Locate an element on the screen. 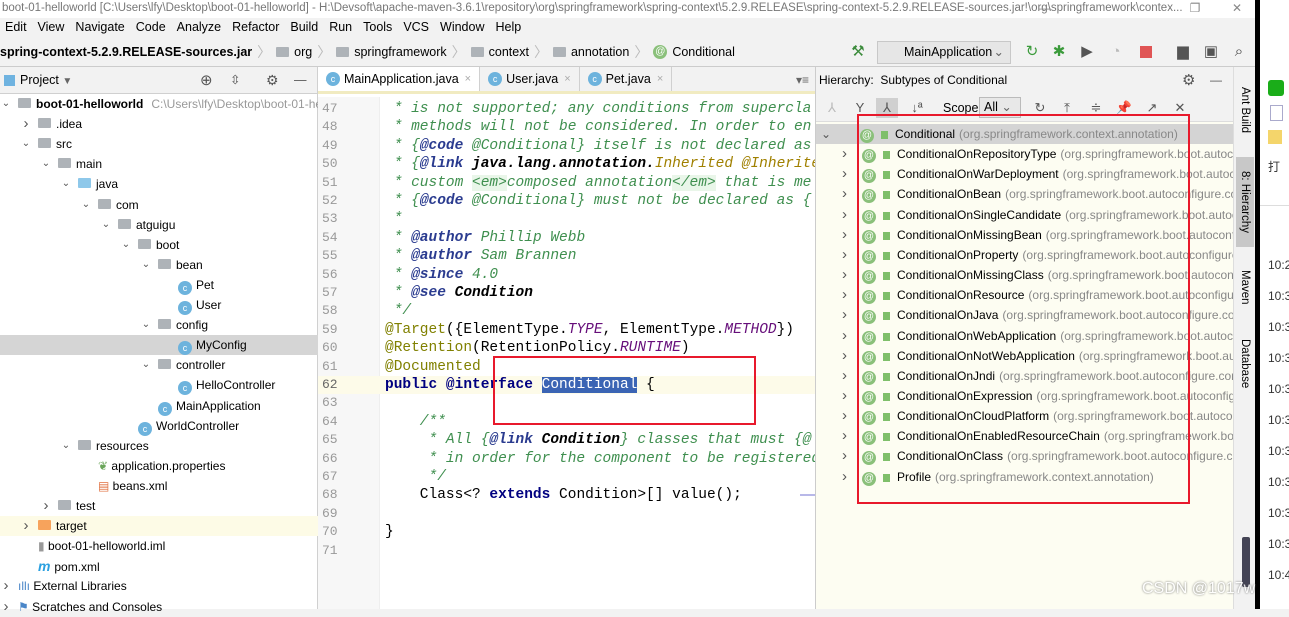 The height and width of the screenshot is (617, 1289). menu-view: View is located at coordinates (51, 27).